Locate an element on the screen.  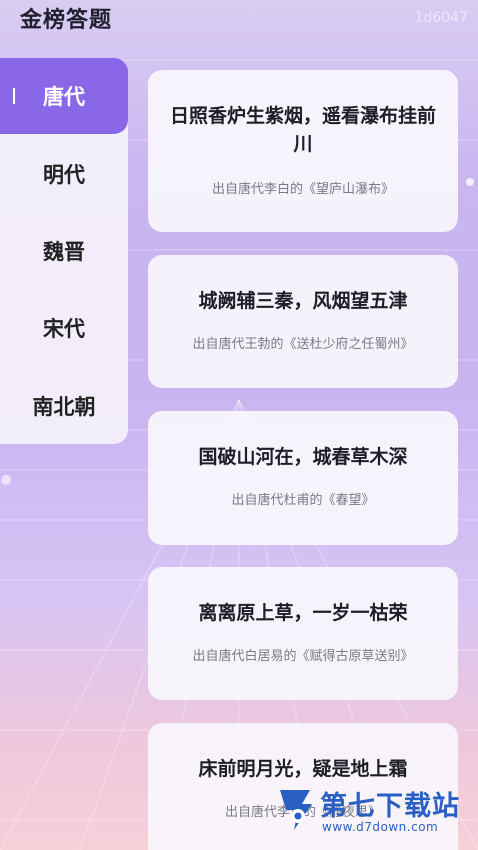
poem-verse: 日照香炉生紫烟，遥看瀑布挂前川 is located at coordinates (302, 130).